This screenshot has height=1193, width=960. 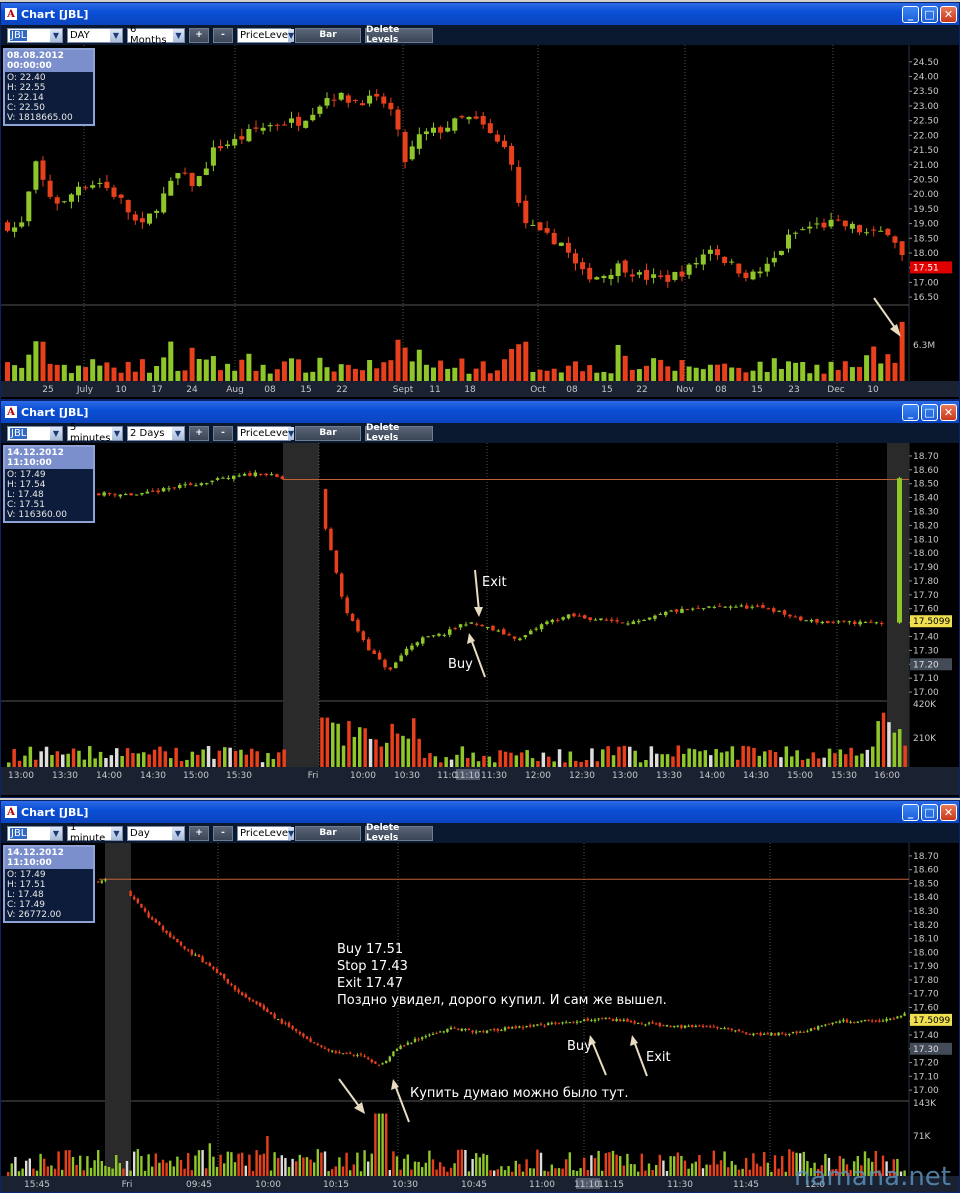 What do you see at coordinates (926, 485) in the screenshot?
I see `price-tick-label: 18.50` at bounding box center [926, 485].